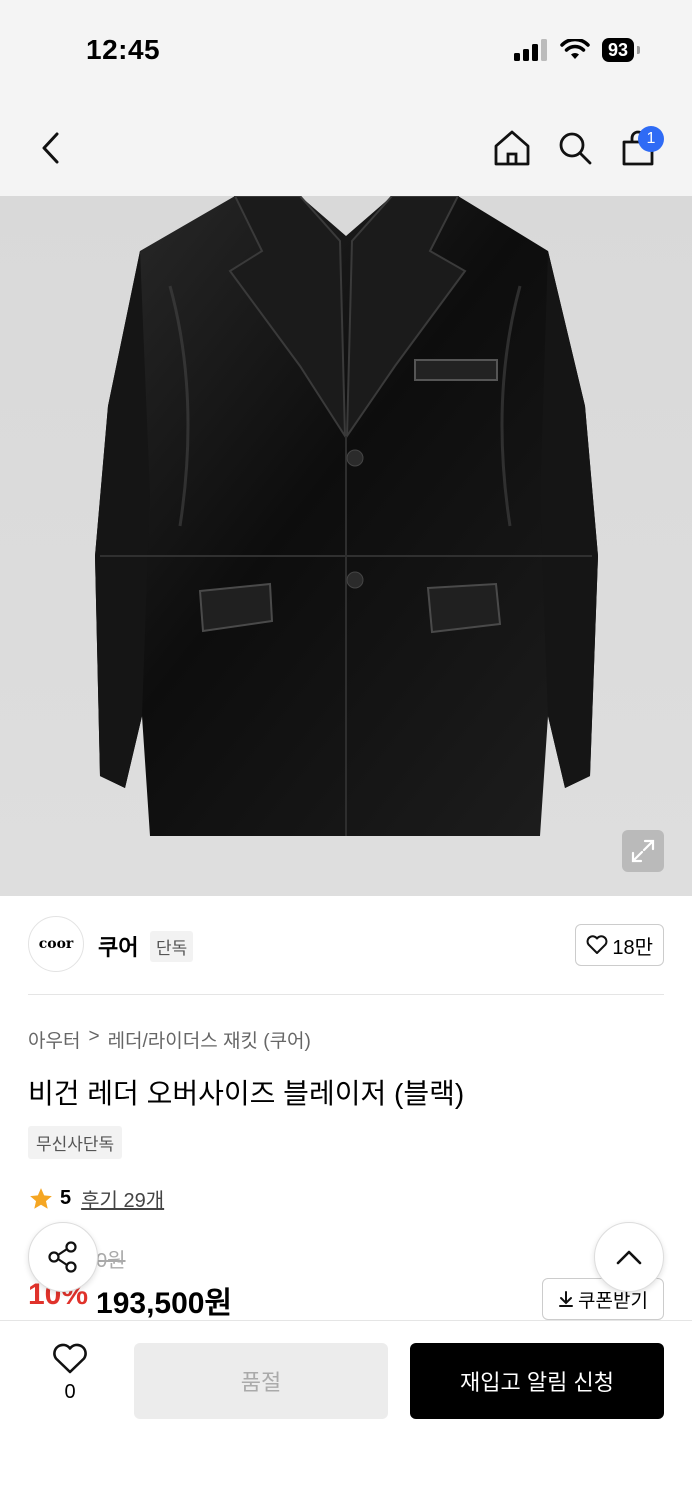 The height and width of the screenshot is (1500, 692). I want to click on brand-name: 쿠어, so click(118, 946).